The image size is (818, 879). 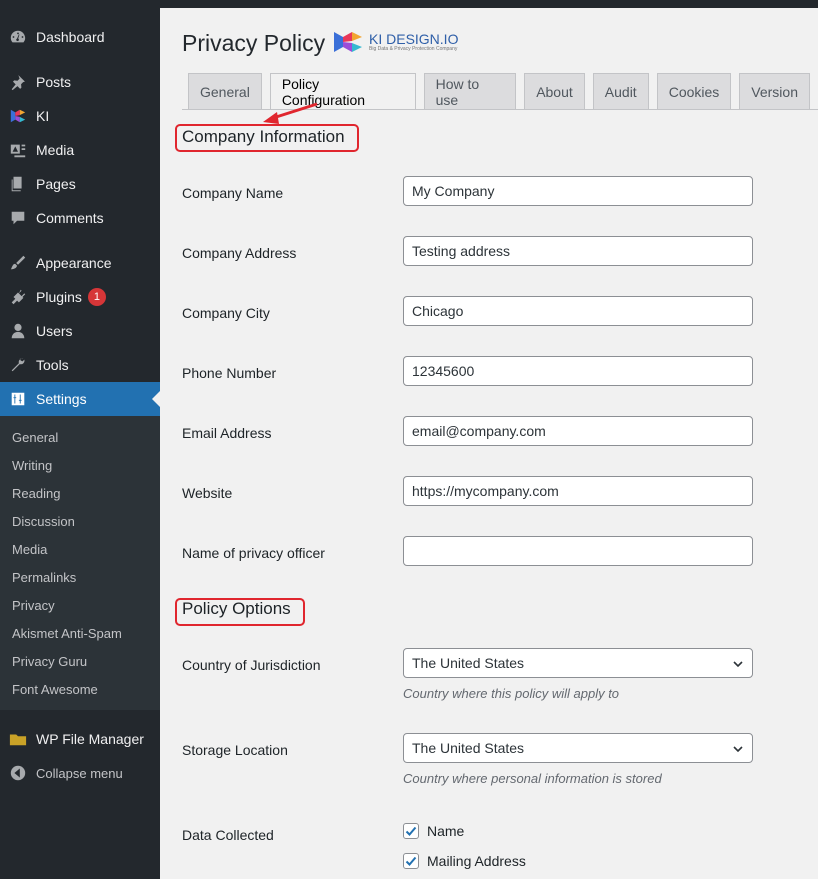 What do you see at coordinates (18, 263) in the screenshot?
I see `brush-icon` at bounding box center [18, 263].